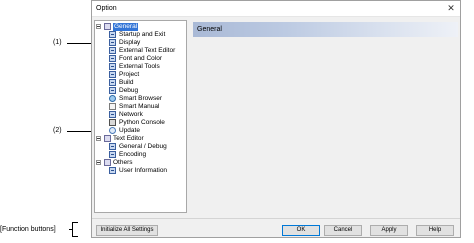 Image resolution: width=474 pixels, height=243 pixels. What do you see at coordinates (75, 236) in the screenshot?
I see `callout-buttons-bracket-bottom` at bounding box center [75, 236].